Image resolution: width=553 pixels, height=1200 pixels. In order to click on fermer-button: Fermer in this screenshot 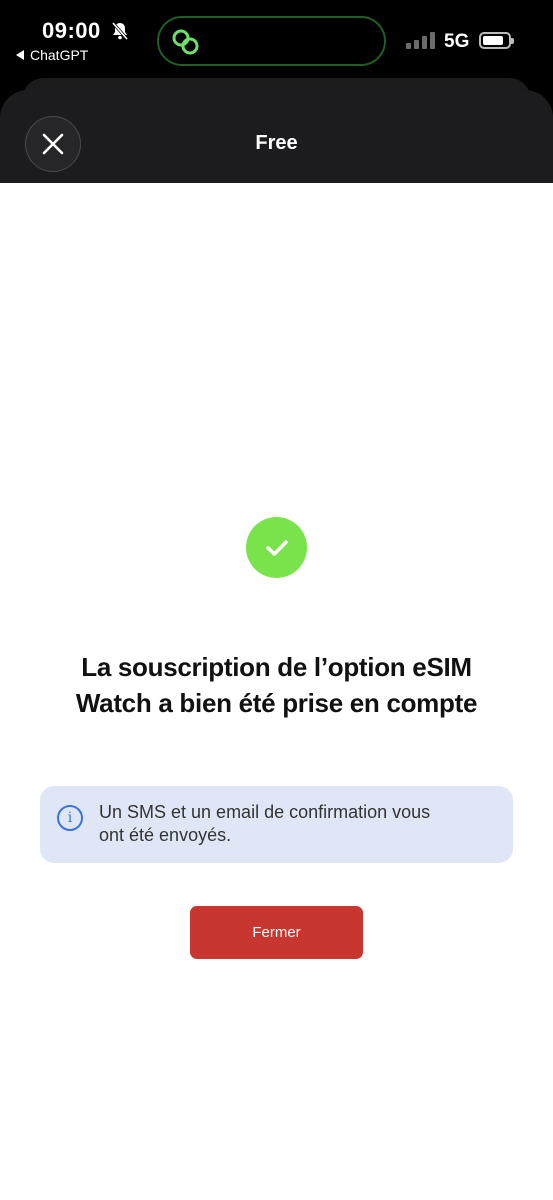, I will do `click(276, 932)`.